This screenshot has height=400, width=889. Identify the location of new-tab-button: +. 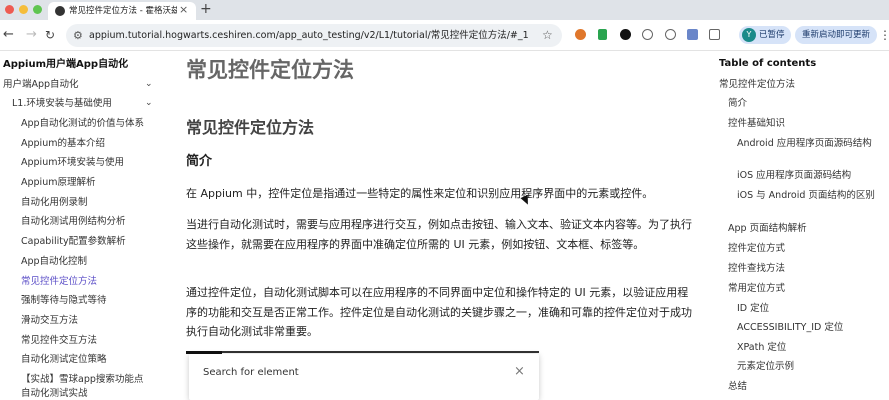
(206, 9).